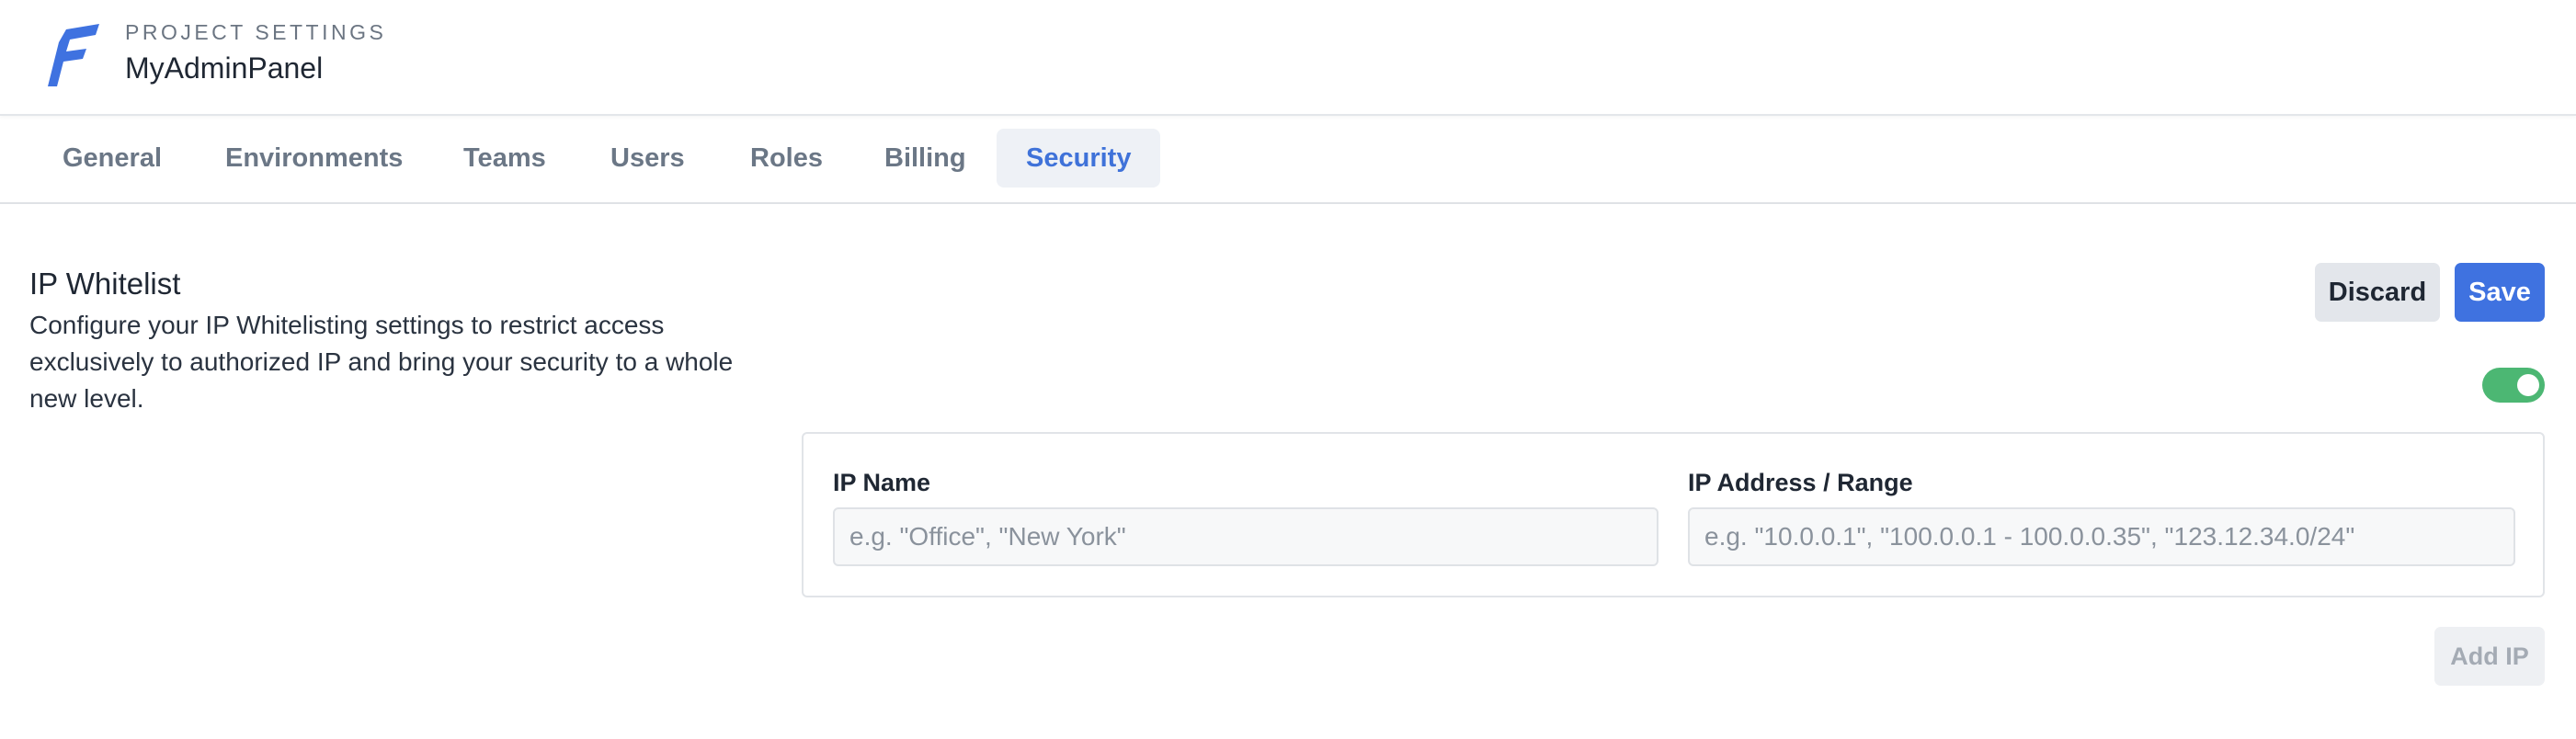 The width and height of the screenshot is (2576, 739). I want to click on ip-whitelist-toggle, so click(2513, 385).